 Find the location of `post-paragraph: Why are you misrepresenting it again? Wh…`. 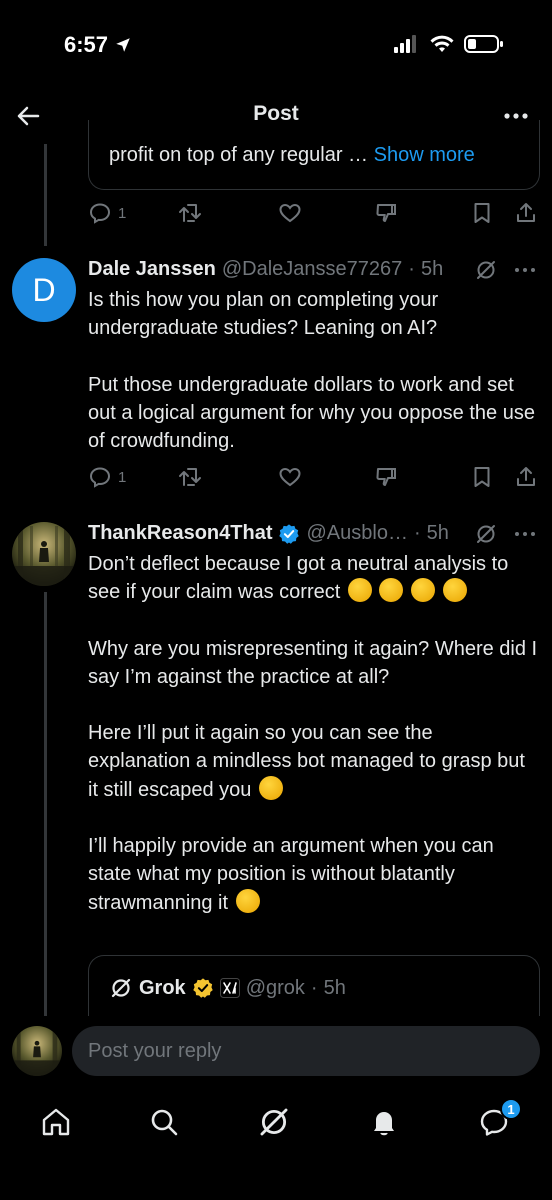

post-paragraph: Why are you misrepresenting it again? Wh… is located at coordinates (313, 662).